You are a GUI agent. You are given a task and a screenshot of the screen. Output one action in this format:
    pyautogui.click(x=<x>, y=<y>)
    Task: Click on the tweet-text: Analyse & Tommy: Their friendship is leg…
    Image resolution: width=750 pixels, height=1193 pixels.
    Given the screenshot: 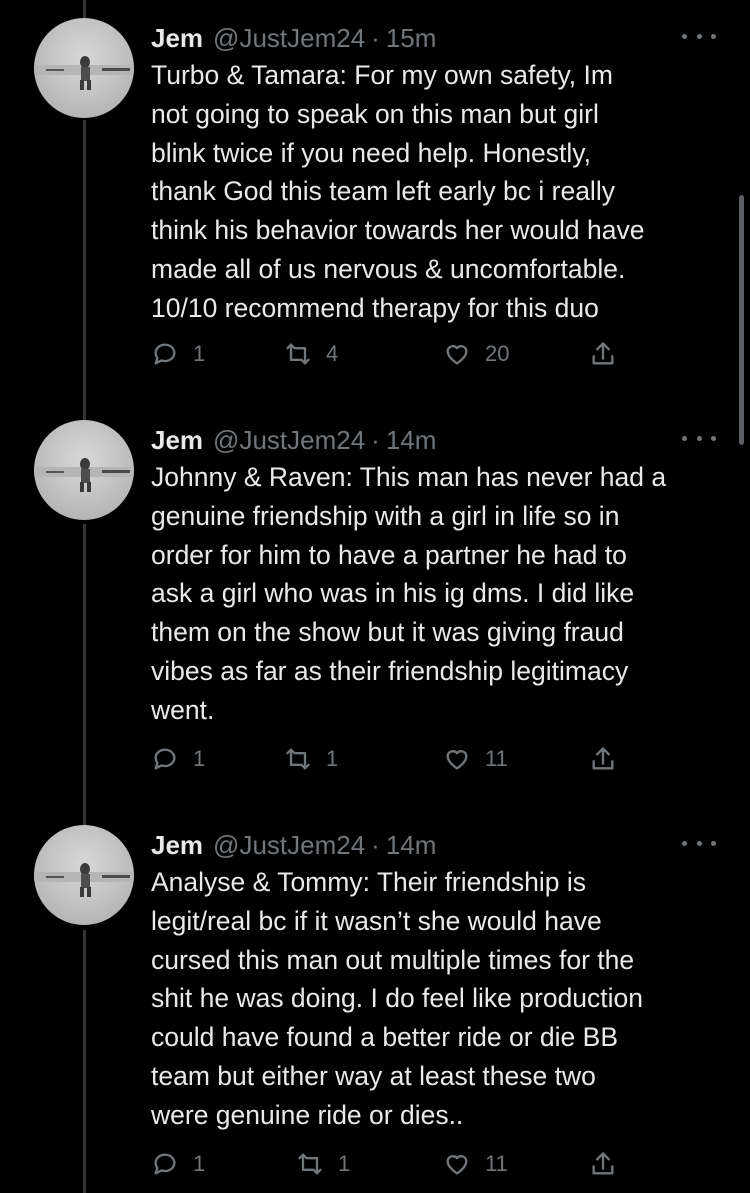 What is the action you would take?
    pyautogui.click(x=397, y=998)
    